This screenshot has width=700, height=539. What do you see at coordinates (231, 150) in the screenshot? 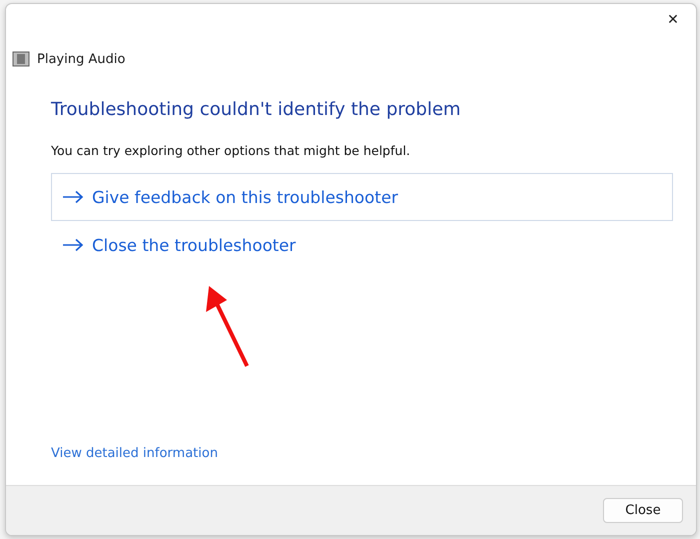
I see `description: You can try exploring other options that might be helpful.` at bounding box center [231, 150].